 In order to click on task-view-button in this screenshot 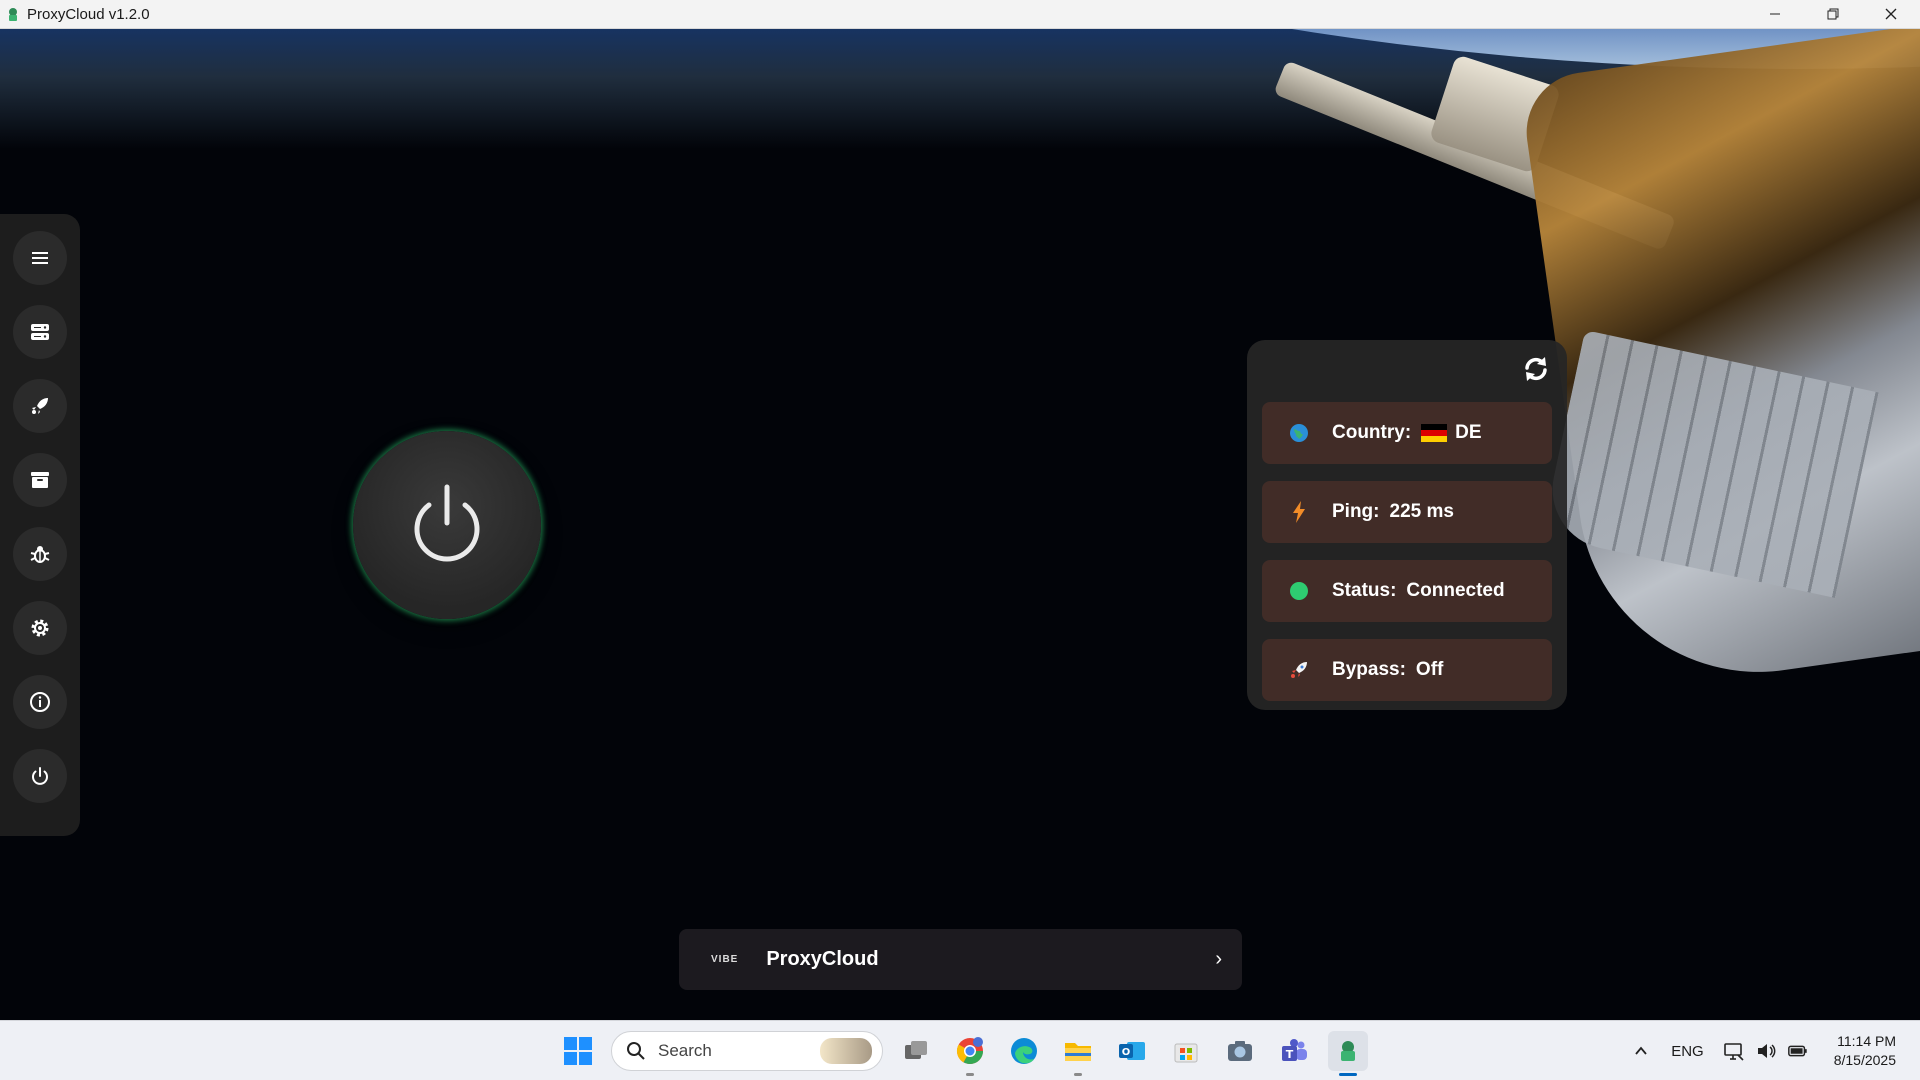, I will do `click(916, 1051)`.